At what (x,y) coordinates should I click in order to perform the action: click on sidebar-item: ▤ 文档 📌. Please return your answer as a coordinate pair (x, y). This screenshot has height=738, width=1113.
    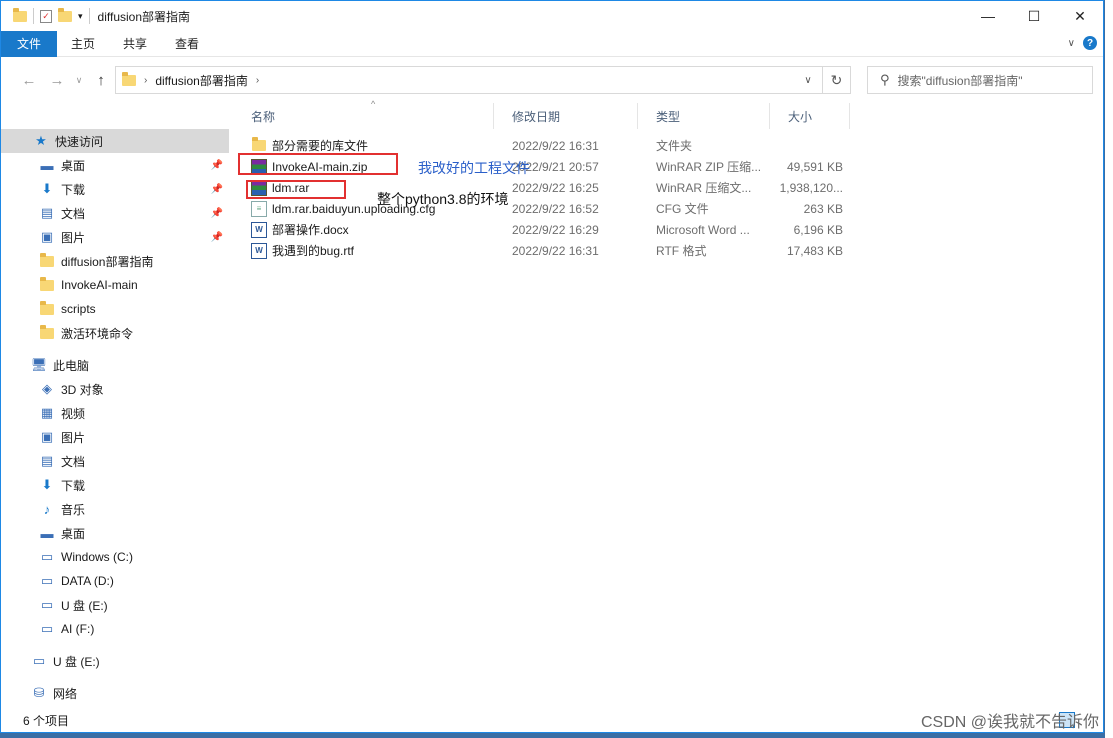
    Looking at the image, I should click on (115, 213).